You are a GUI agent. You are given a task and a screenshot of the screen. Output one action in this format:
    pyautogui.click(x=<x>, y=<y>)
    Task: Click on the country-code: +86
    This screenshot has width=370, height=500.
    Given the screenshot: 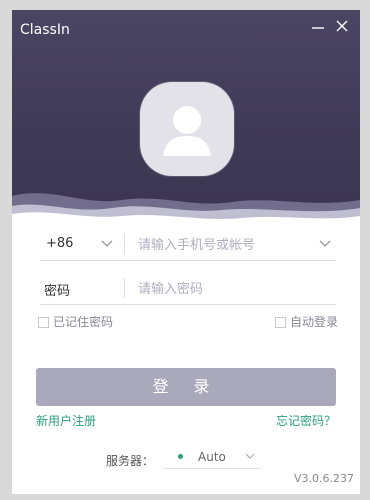 What is the action you would take?
    pyautogui.click(x=59, y=243)
    